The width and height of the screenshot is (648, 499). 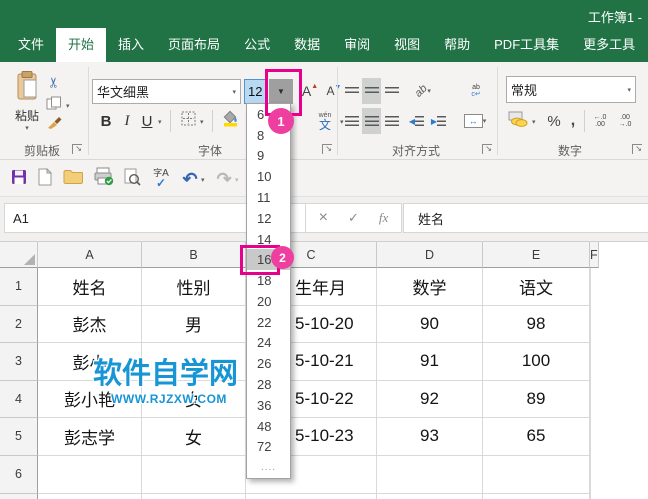 What do you see at coordinates (203, 180) in the screenshot?
I see `undo-caret: ▾` at bounding box center [203, 180].